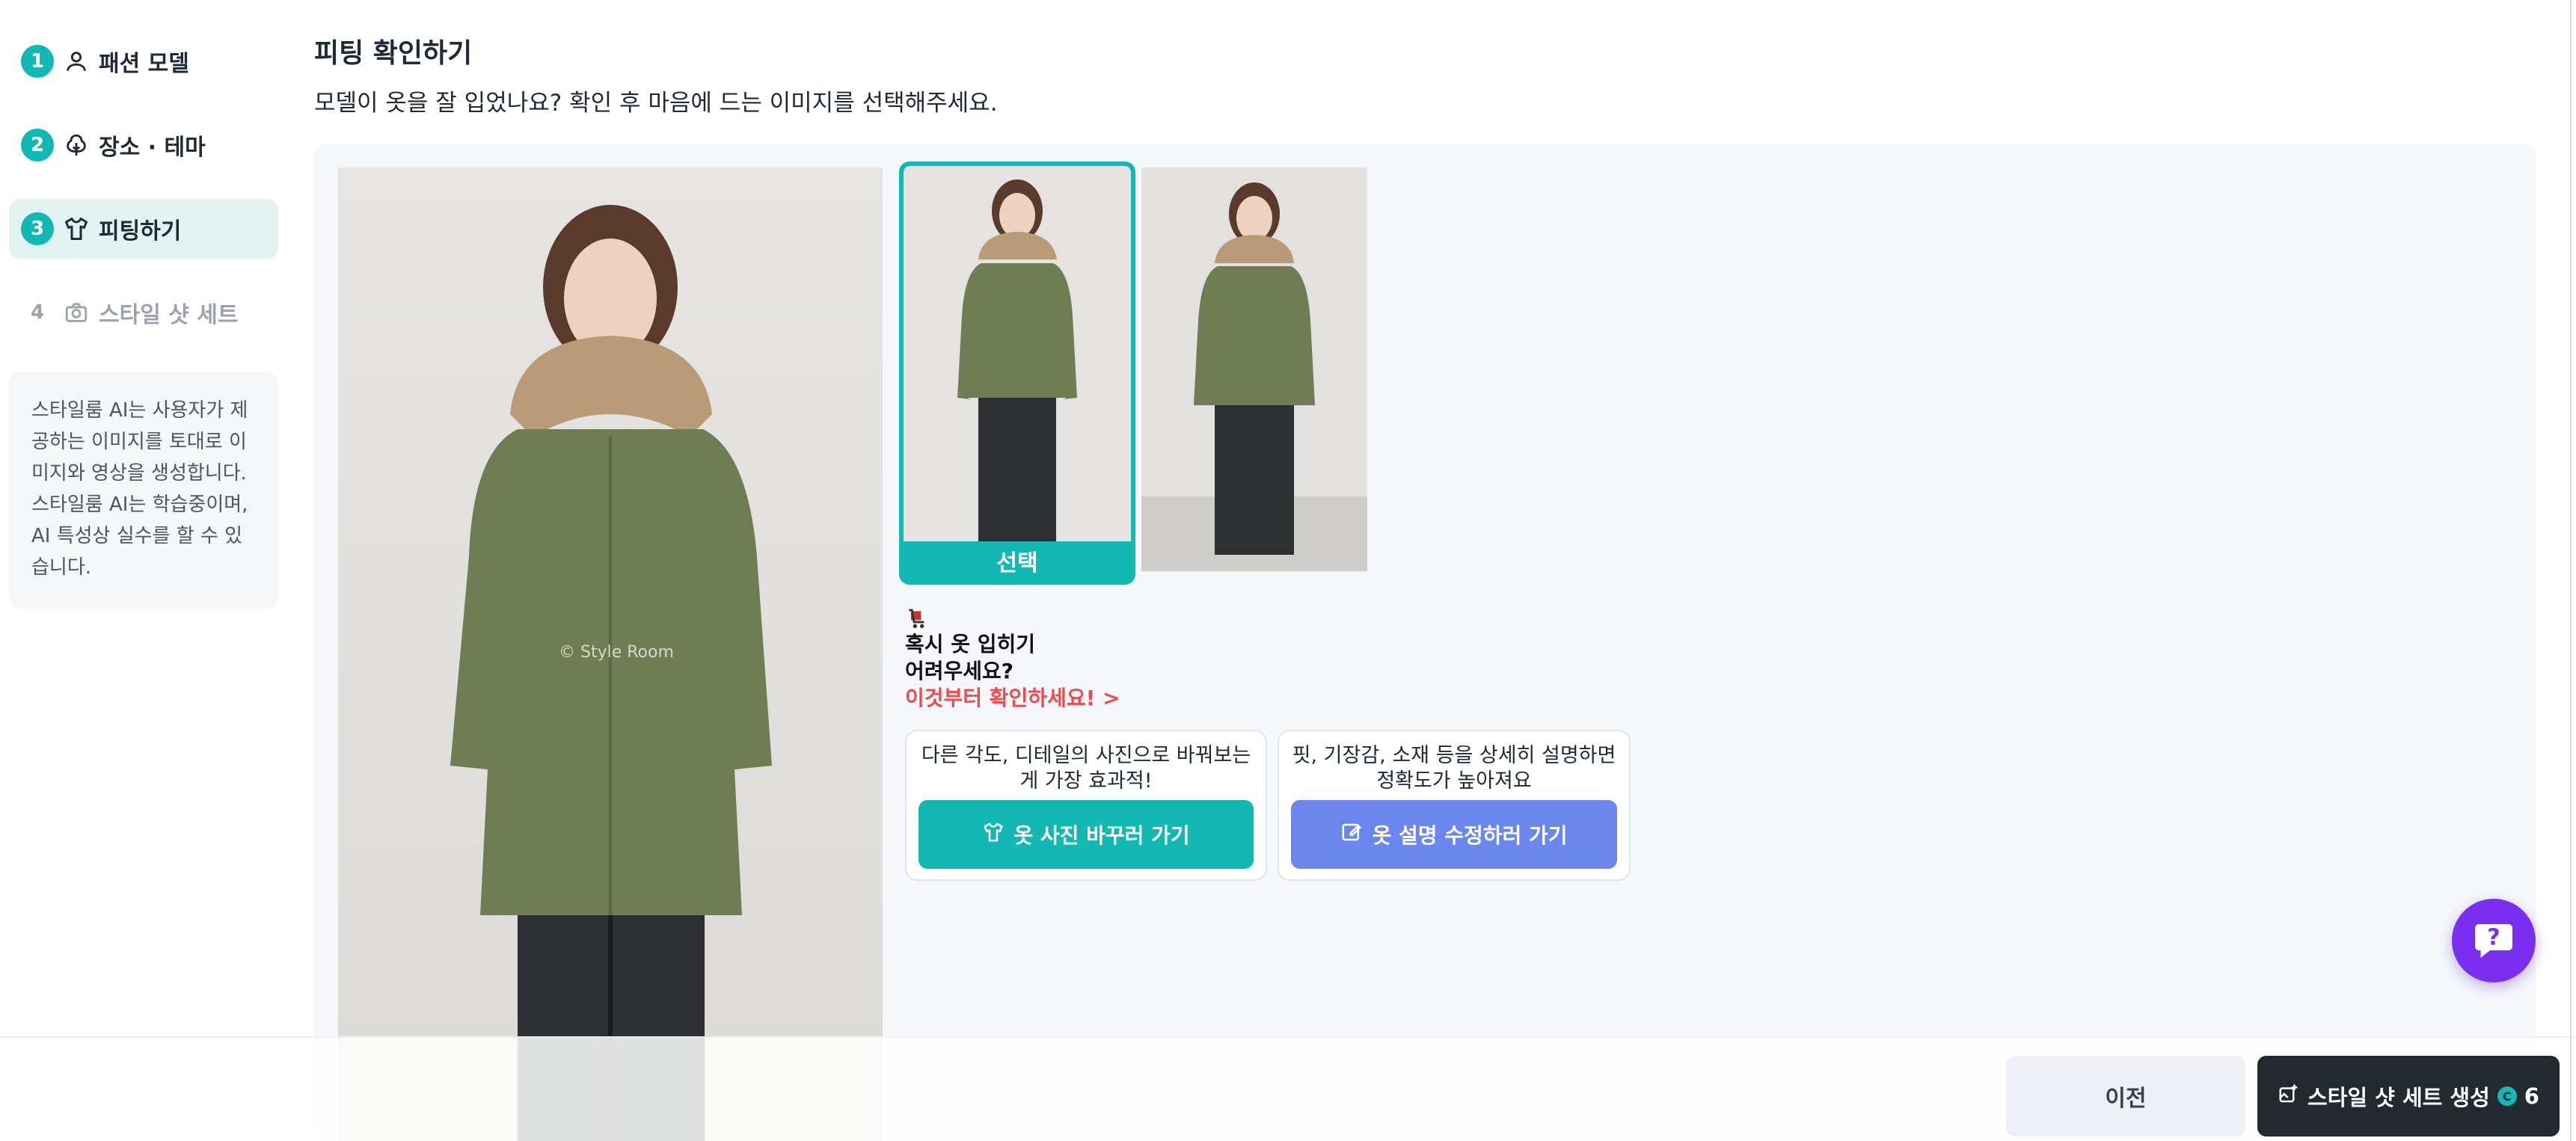 The image size is (2576, 1141). Describe the element at coordinates (76, 61) in the screenshot. I see `person-icon` at that location.